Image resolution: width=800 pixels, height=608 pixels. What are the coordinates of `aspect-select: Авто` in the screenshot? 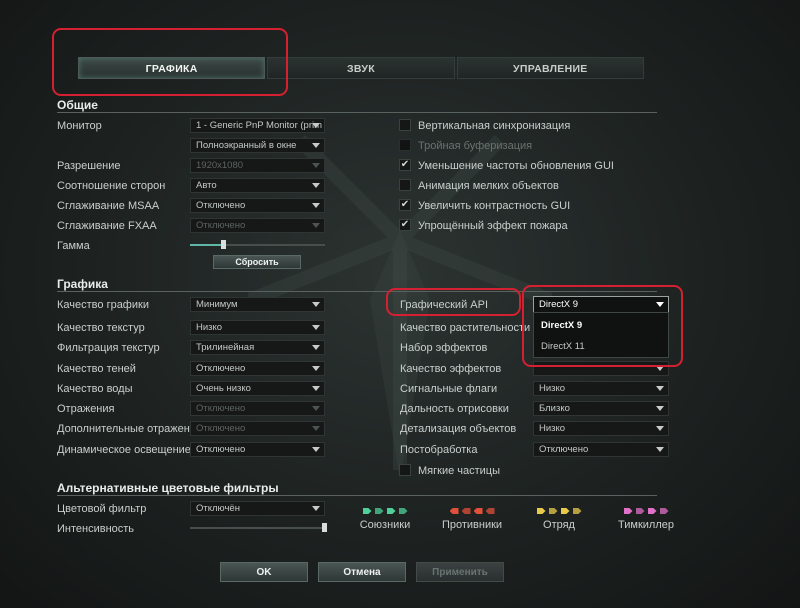 It's located at (257, 185).